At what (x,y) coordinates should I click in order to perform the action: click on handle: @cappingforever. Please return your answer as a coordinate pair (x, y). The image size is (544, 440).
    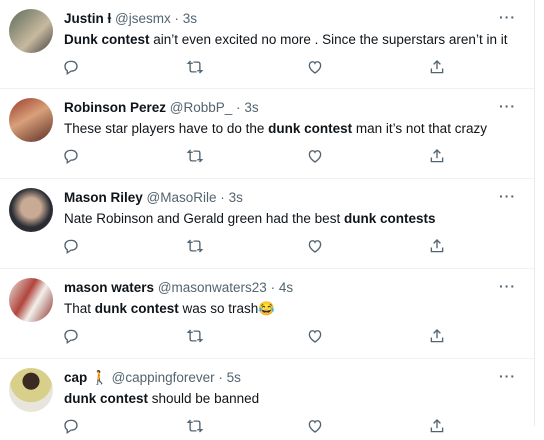
    Looking at the image, I should click on (163, 377).